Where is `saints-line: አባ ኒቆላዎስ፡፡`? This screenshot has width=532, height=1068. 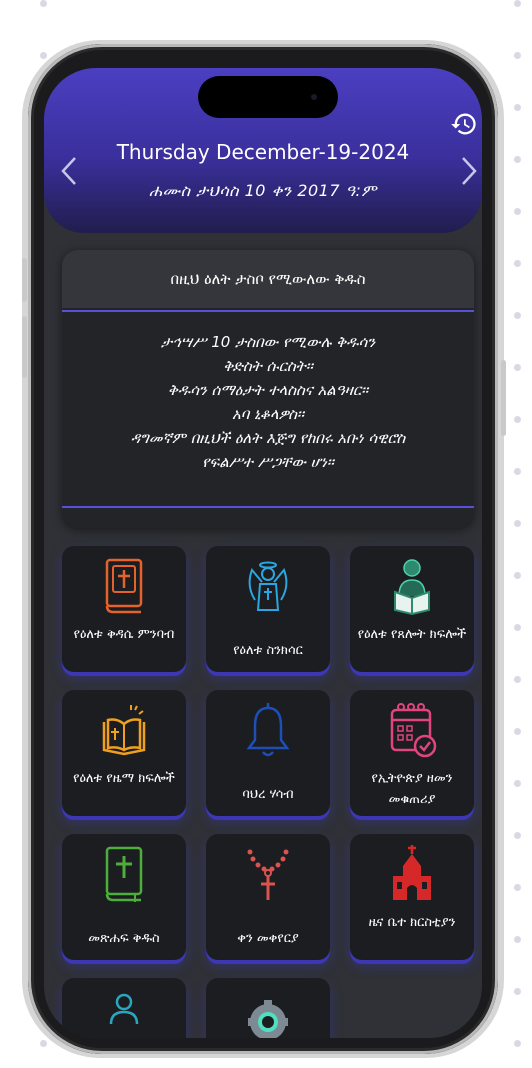
saints-line: አባ ኒቆላዎስ፡፡ is located at coordinates (268, 414).